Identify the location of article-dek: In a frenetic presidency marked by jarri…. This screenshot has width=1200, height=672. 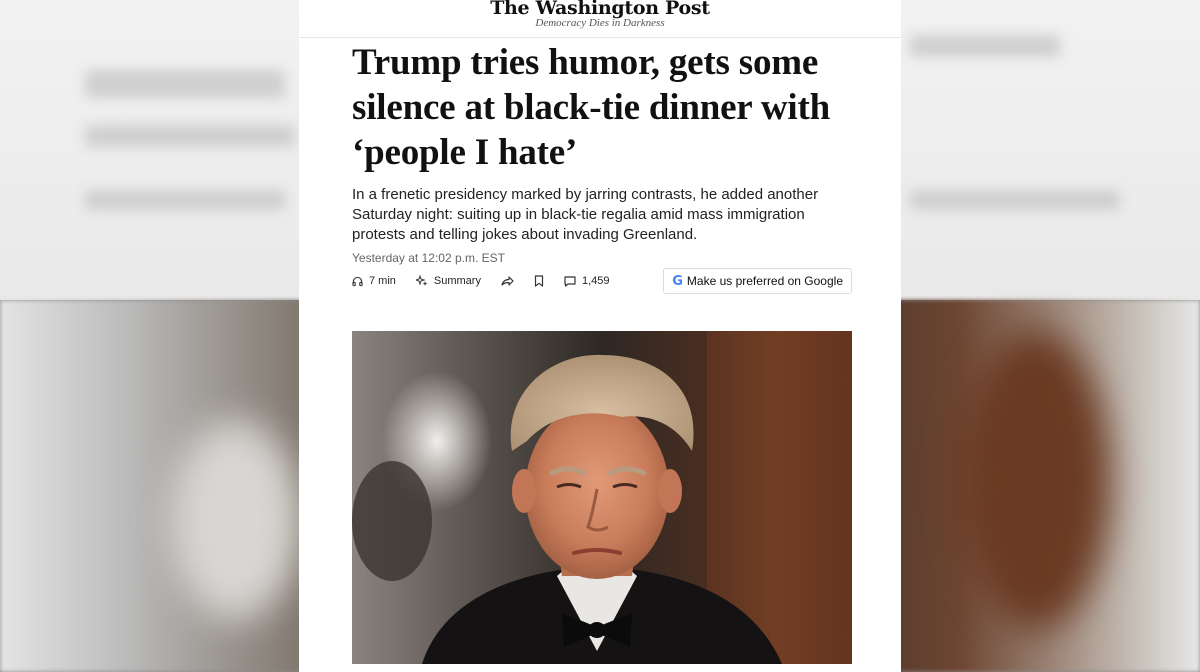
(585, 214).